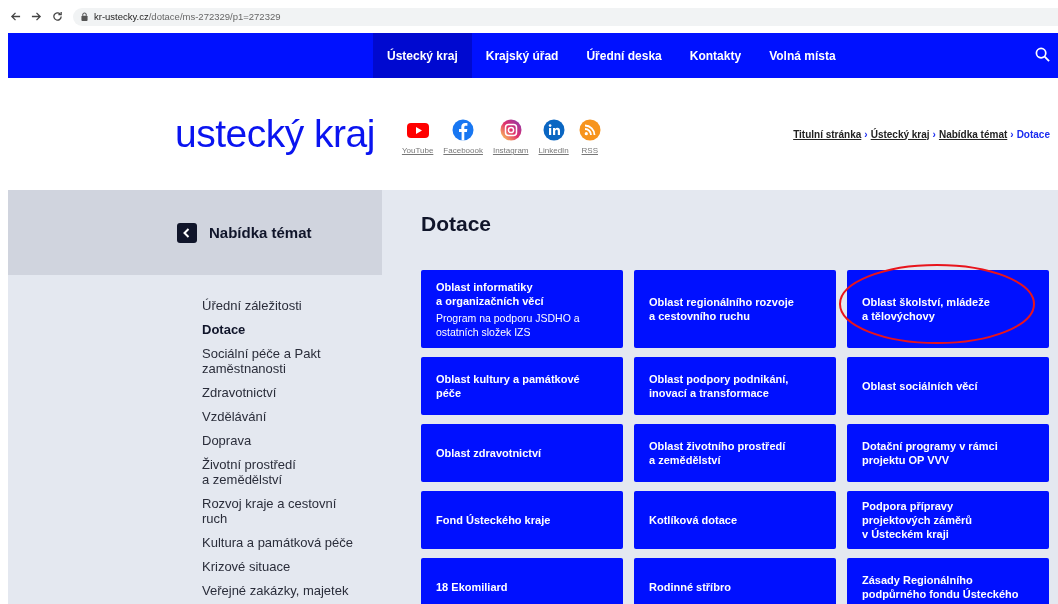  I want to click on category-card: Oblast informatiky a organizačních věcí Program na podporu JSDHO a ostatních složek IZS, so click(522, 309).